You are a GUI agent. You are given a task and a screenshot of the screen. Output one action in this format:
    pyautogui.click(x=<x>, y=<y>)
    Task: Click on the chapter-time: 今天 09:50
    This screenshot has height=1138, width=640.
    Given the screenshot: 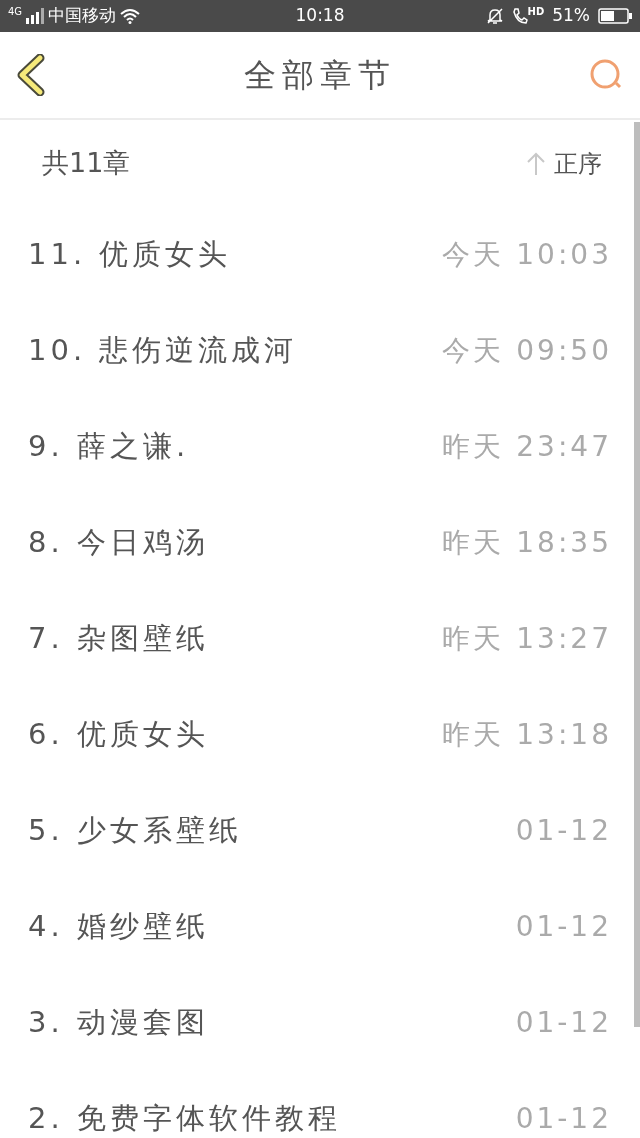 What is the action you would take?
    pyautogui.click(x=527, y=351)
    